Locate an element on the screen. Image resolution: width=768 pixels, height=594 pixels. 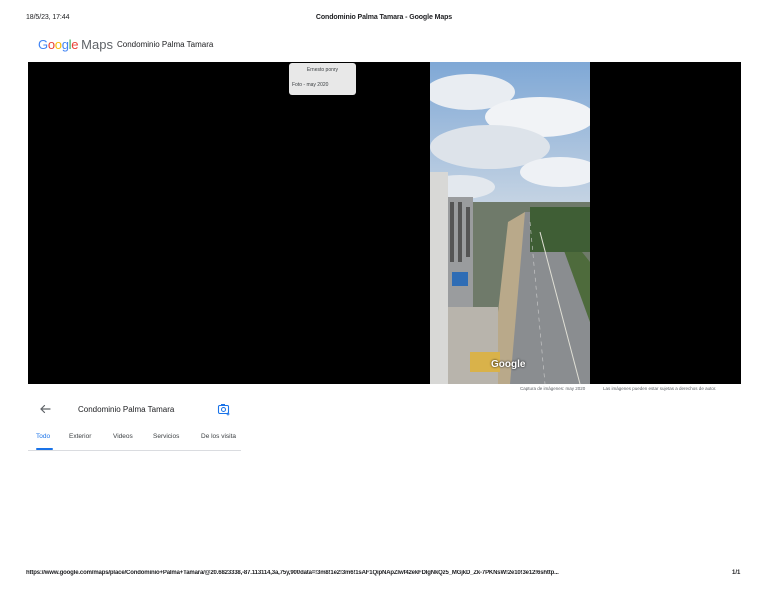
tab-servicios: Servicios is located at coordinates (166, 436).